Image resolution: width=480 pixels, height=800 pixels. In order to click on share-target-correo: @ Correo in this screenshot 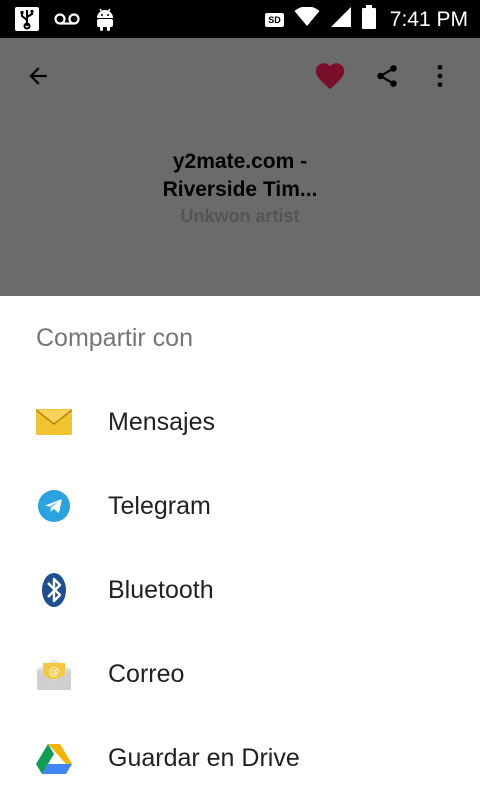, I will do `click(240, 674)`.